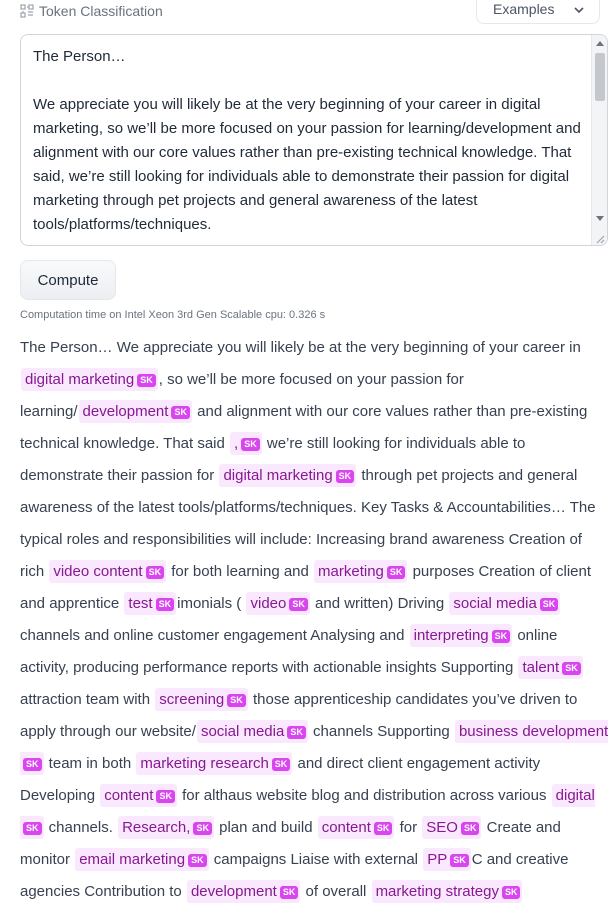 This screenshot has width=616, height=920. I want to click on entity-highlight: PP SK, so click(447, 859).